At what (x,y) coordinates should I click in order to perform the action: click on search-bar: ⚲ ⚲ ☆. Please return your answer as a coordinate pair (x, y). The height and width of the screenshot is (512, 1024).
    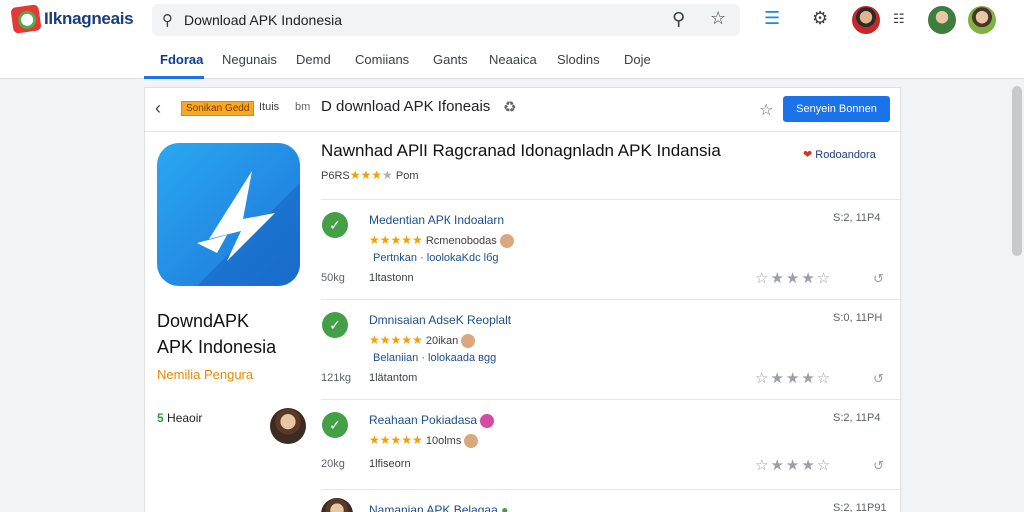
    Looking at the image, I should click on (446, 20).